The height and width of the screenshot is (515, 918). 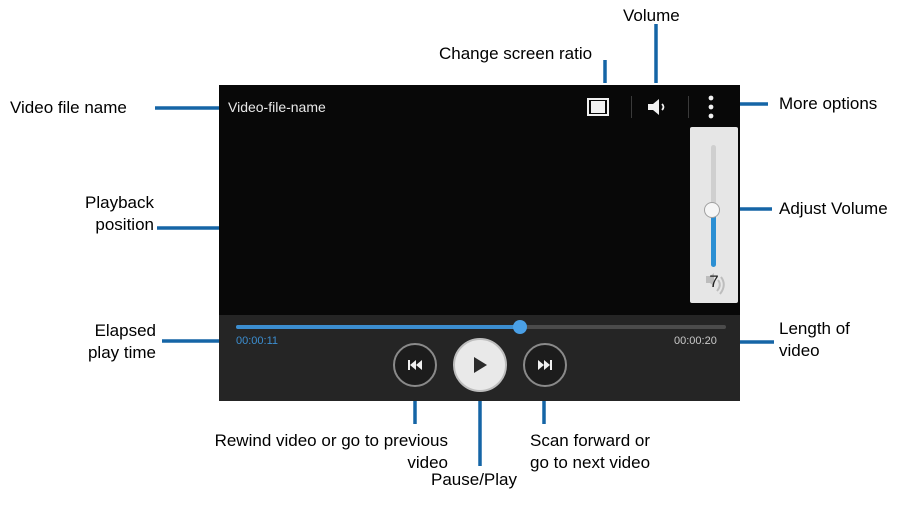 I want to click on play-pause-button, so click(x=480, y=365).